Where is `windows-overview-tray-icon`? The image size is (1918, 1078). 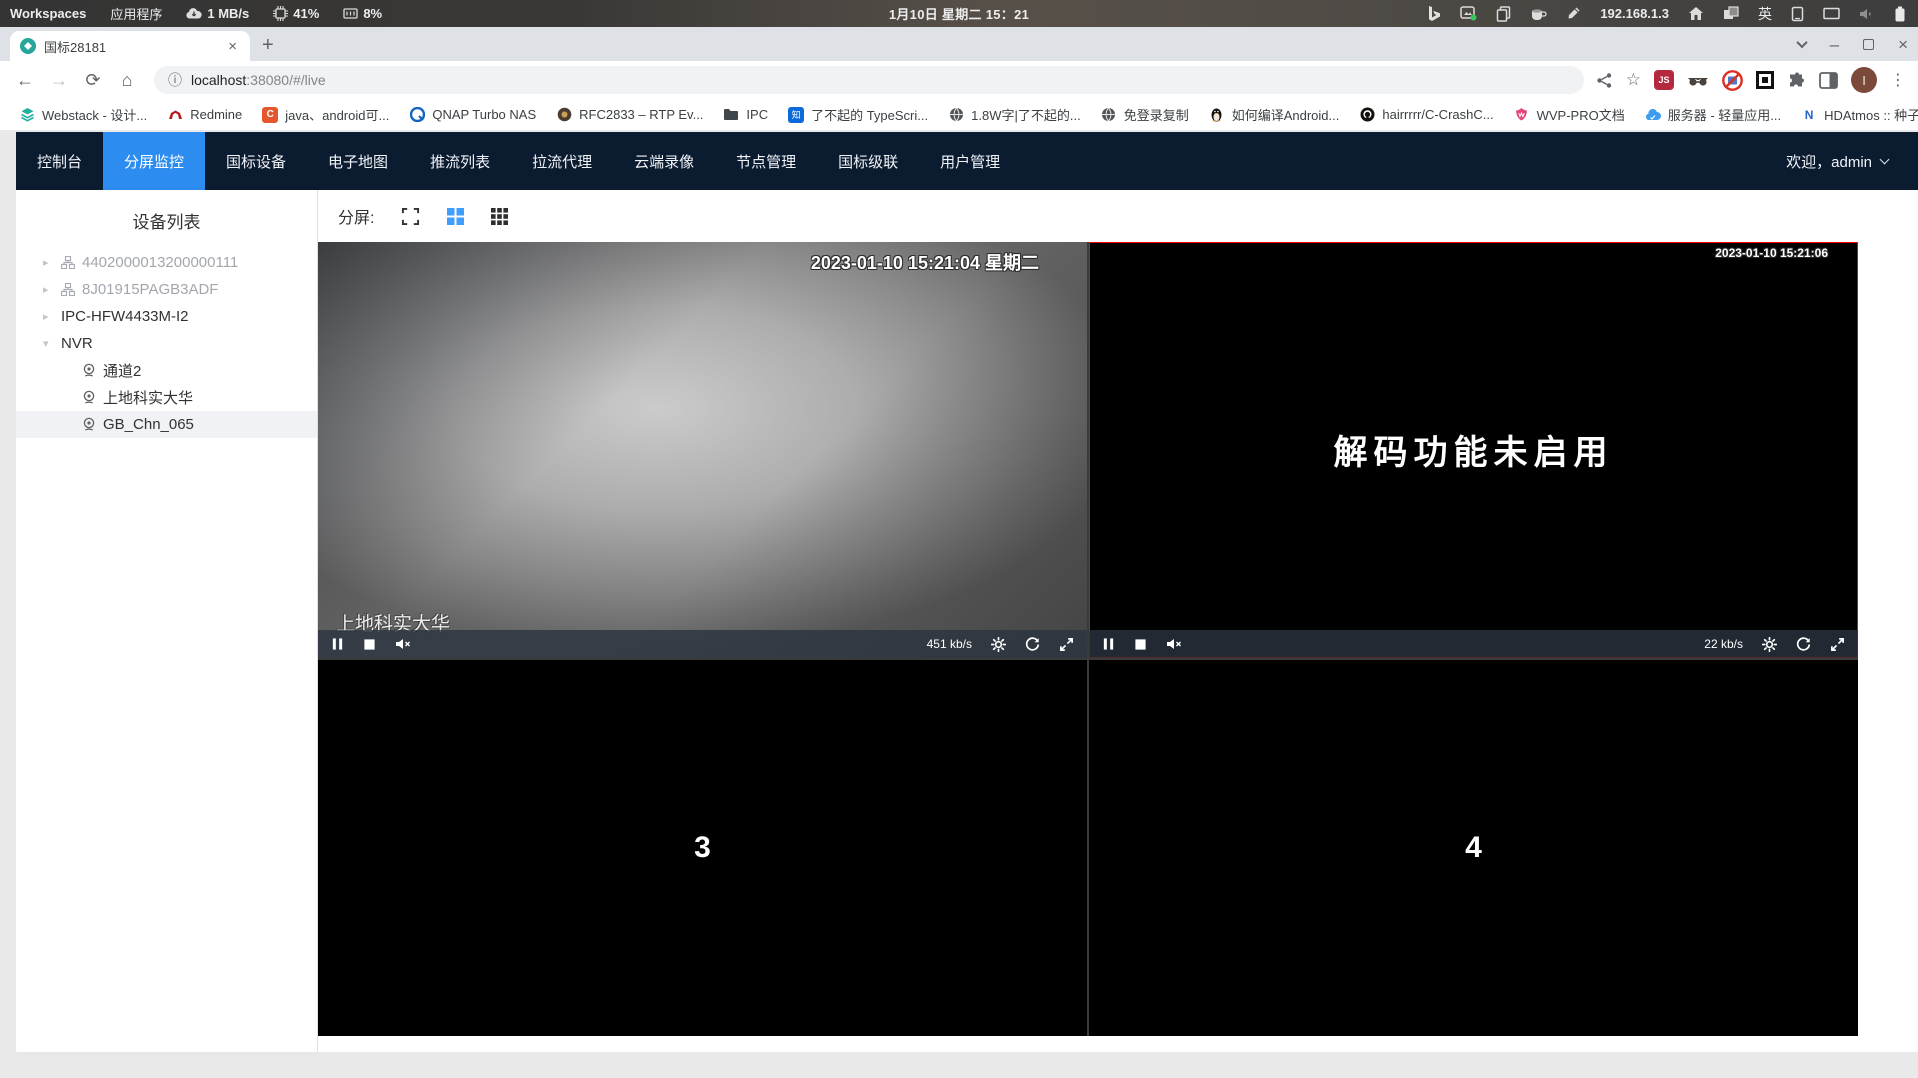
windows-overview-tray-icon is located at coordinates (1731, 13).